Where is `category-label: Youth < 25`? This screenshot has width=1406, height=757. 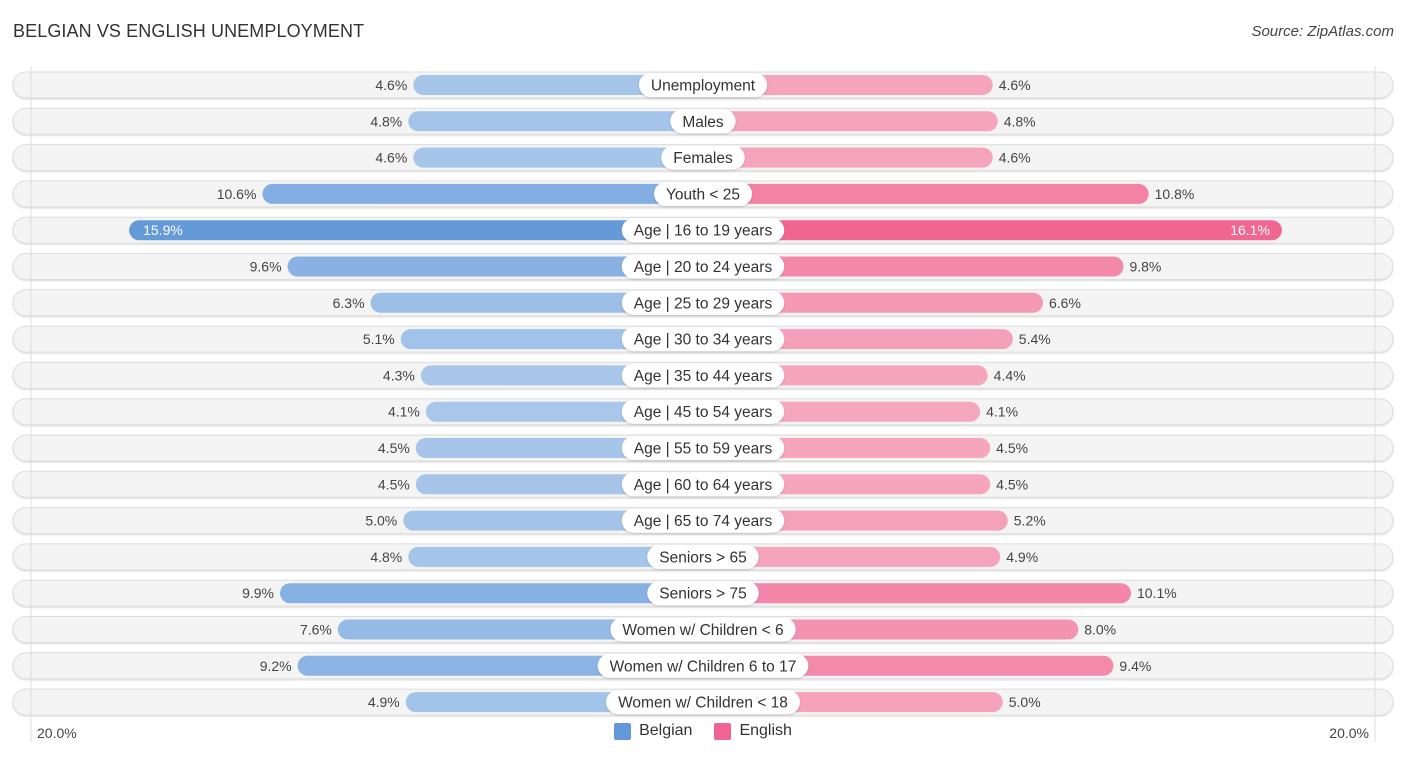 category-label: Youth < 25 is located at coordinates (703, 194).